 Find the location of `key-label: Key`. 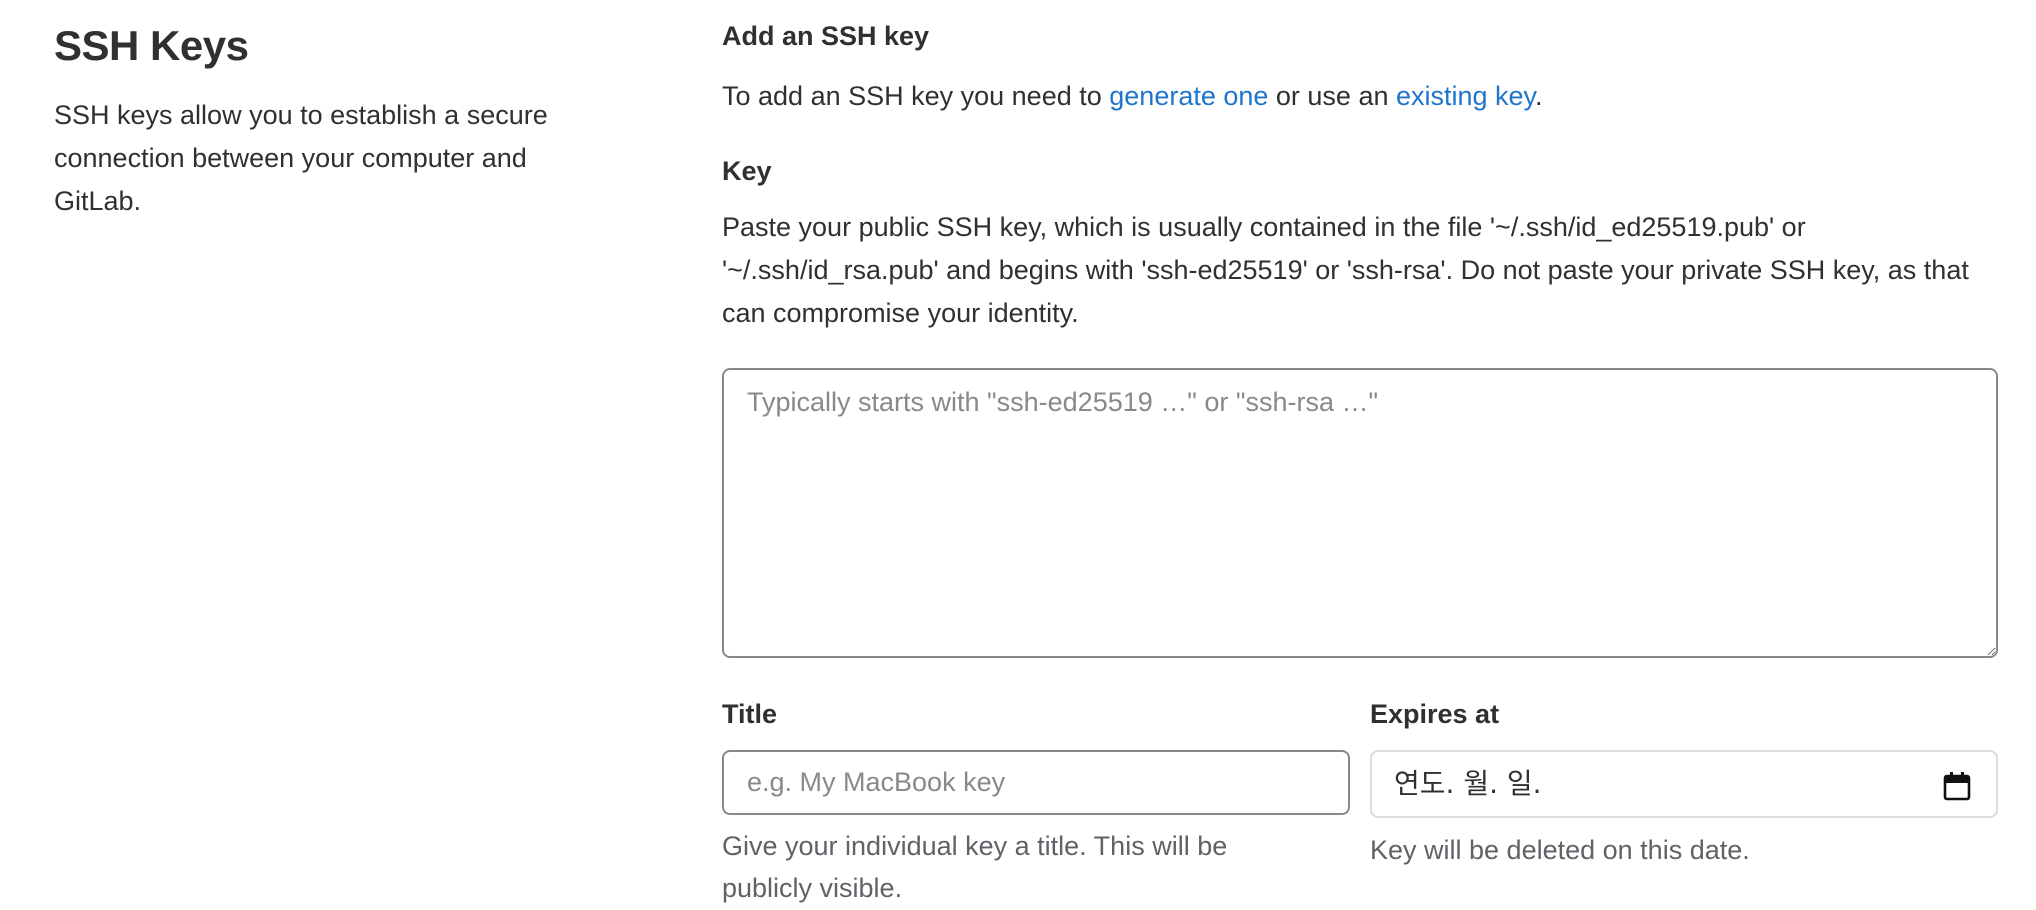

key-label: Key is located at coordinates (747, 171).